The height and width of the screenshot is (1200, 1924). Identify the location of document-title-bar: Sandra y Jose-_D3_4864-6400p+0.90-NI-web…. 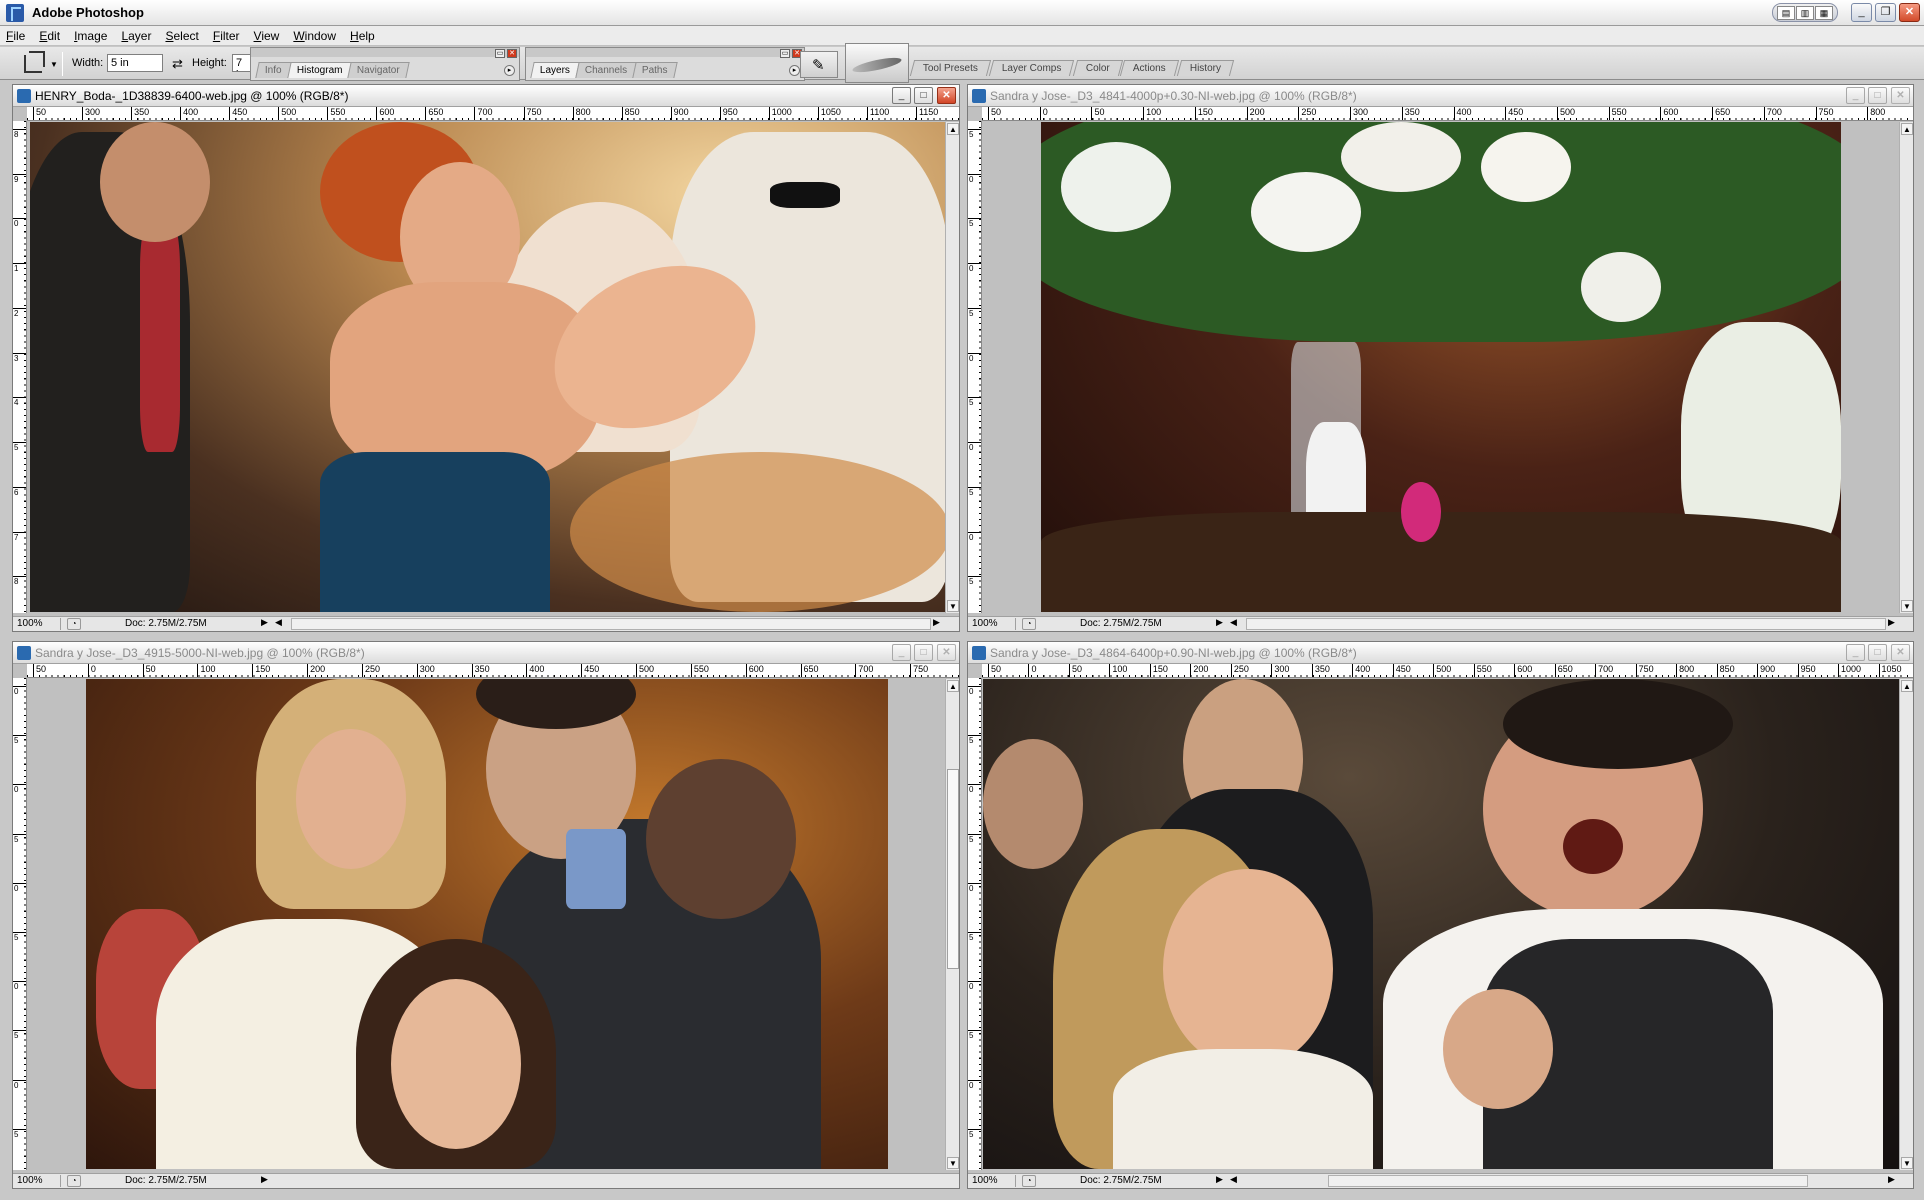
(1440, 653).